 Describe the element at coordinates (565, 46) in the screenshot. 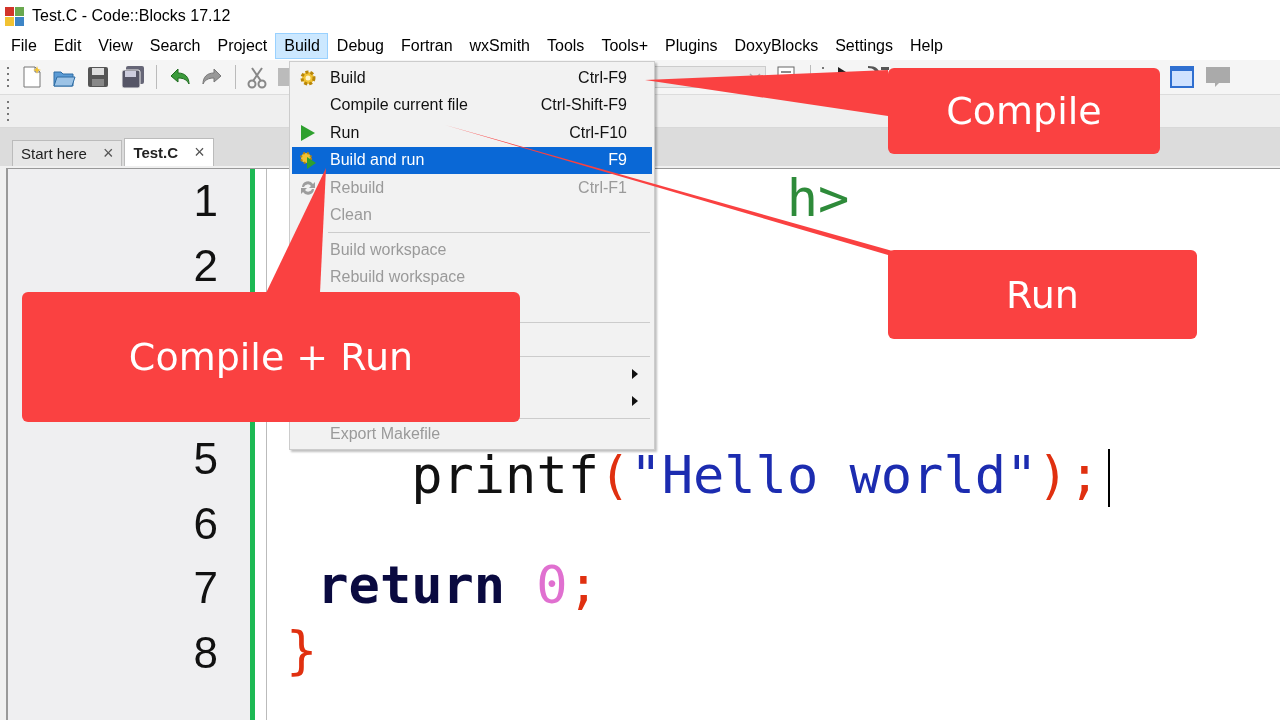

I see `menu-item: Tools` at that location.